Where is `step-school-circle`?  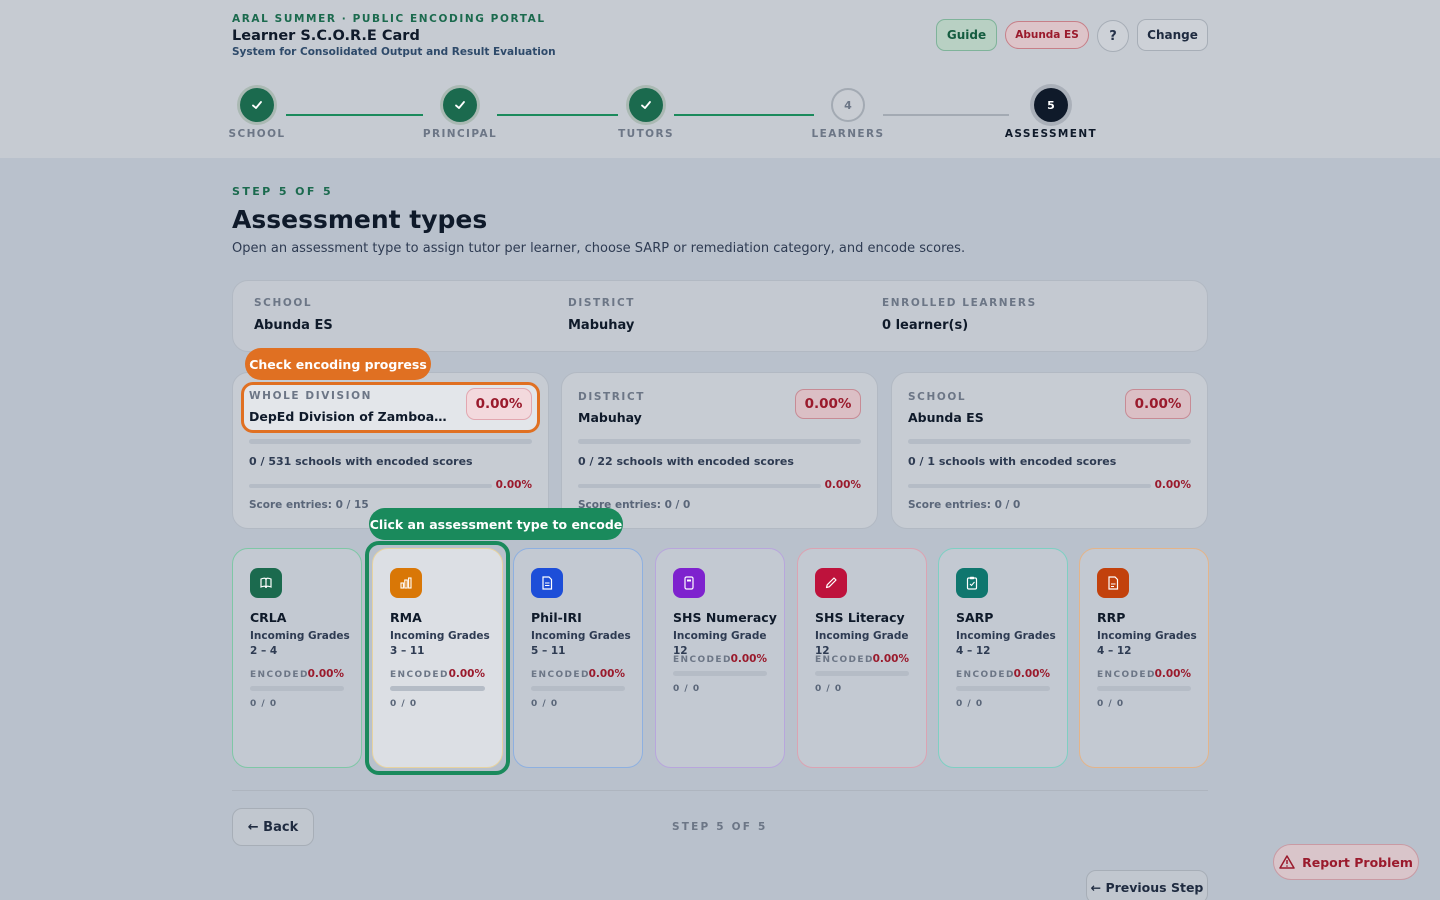 step-school-circle is located at coordinates (257, 105).